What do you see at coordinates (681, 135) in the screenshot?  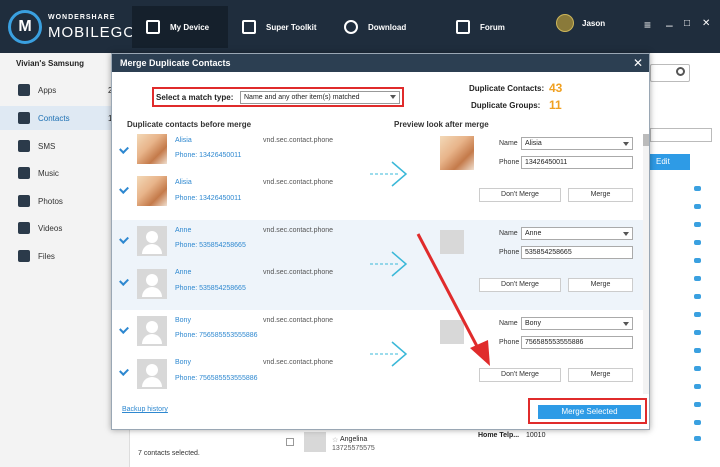 I see `group-select` at bounding box center [681, 135].